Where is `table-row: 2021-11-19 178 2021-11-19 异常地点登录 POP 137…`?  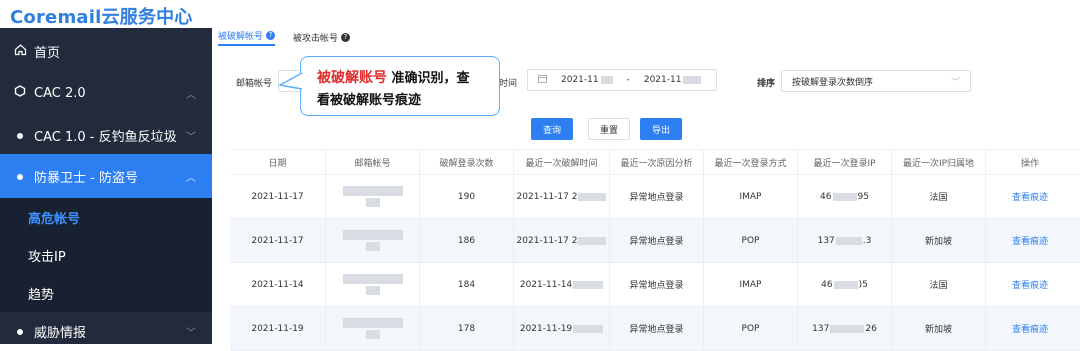 table-row: 2021-11-19 178 2021-11-19 异常地点登录 POP 137… is located at coordinates (655, 329).